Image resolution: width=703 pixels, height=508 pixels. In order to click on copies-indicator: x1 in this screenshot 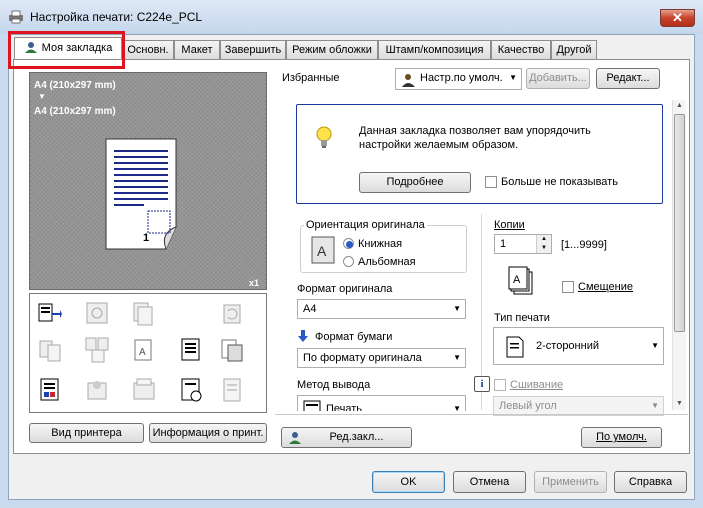, I will do `click(254, 283)`.